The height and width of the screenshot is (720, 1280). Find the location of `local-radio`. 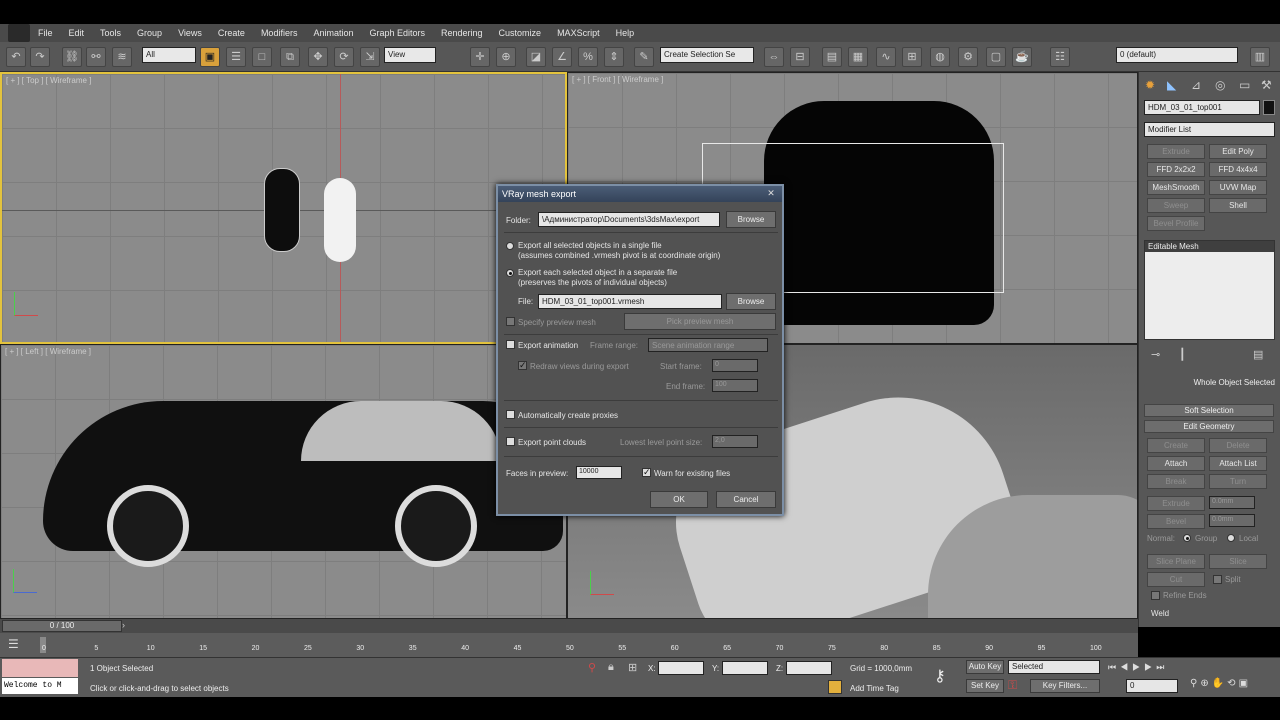

local-radio is located at coordinates (1231, 538).